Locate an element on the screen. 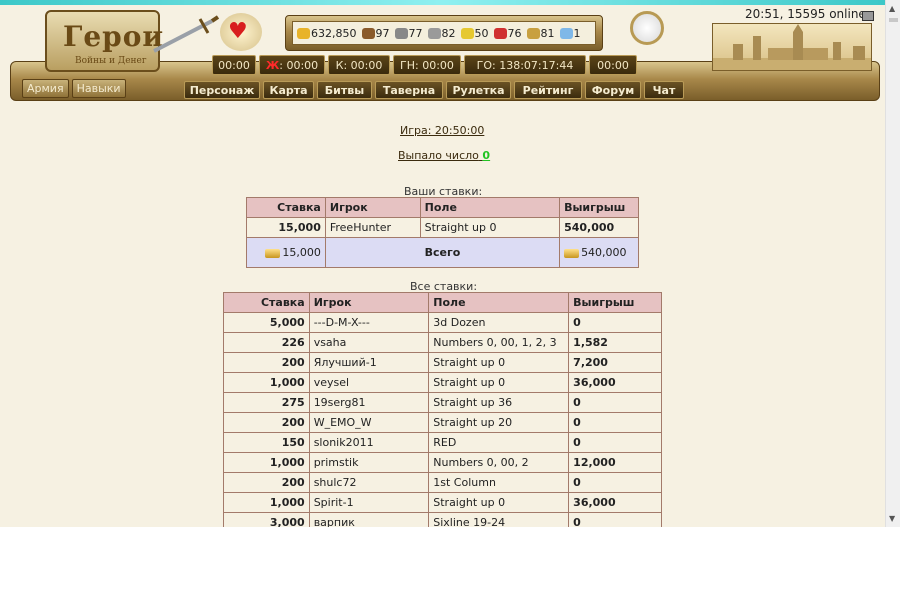 This screenshot has height=613, width=900. timer-4: ГО: 138:07:17:44 is located at coordinates (525, 65).